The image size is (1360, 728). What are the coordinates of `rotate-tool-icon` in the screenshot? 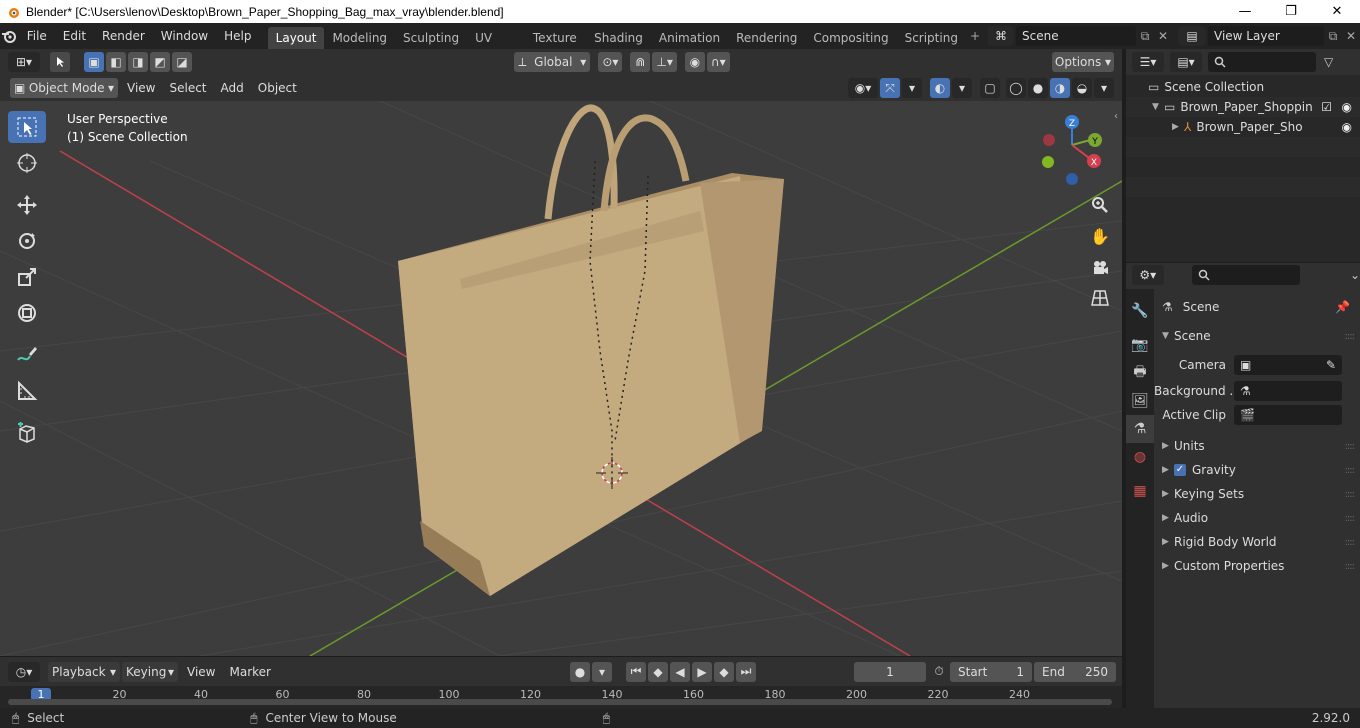 It's located at (27, 241).